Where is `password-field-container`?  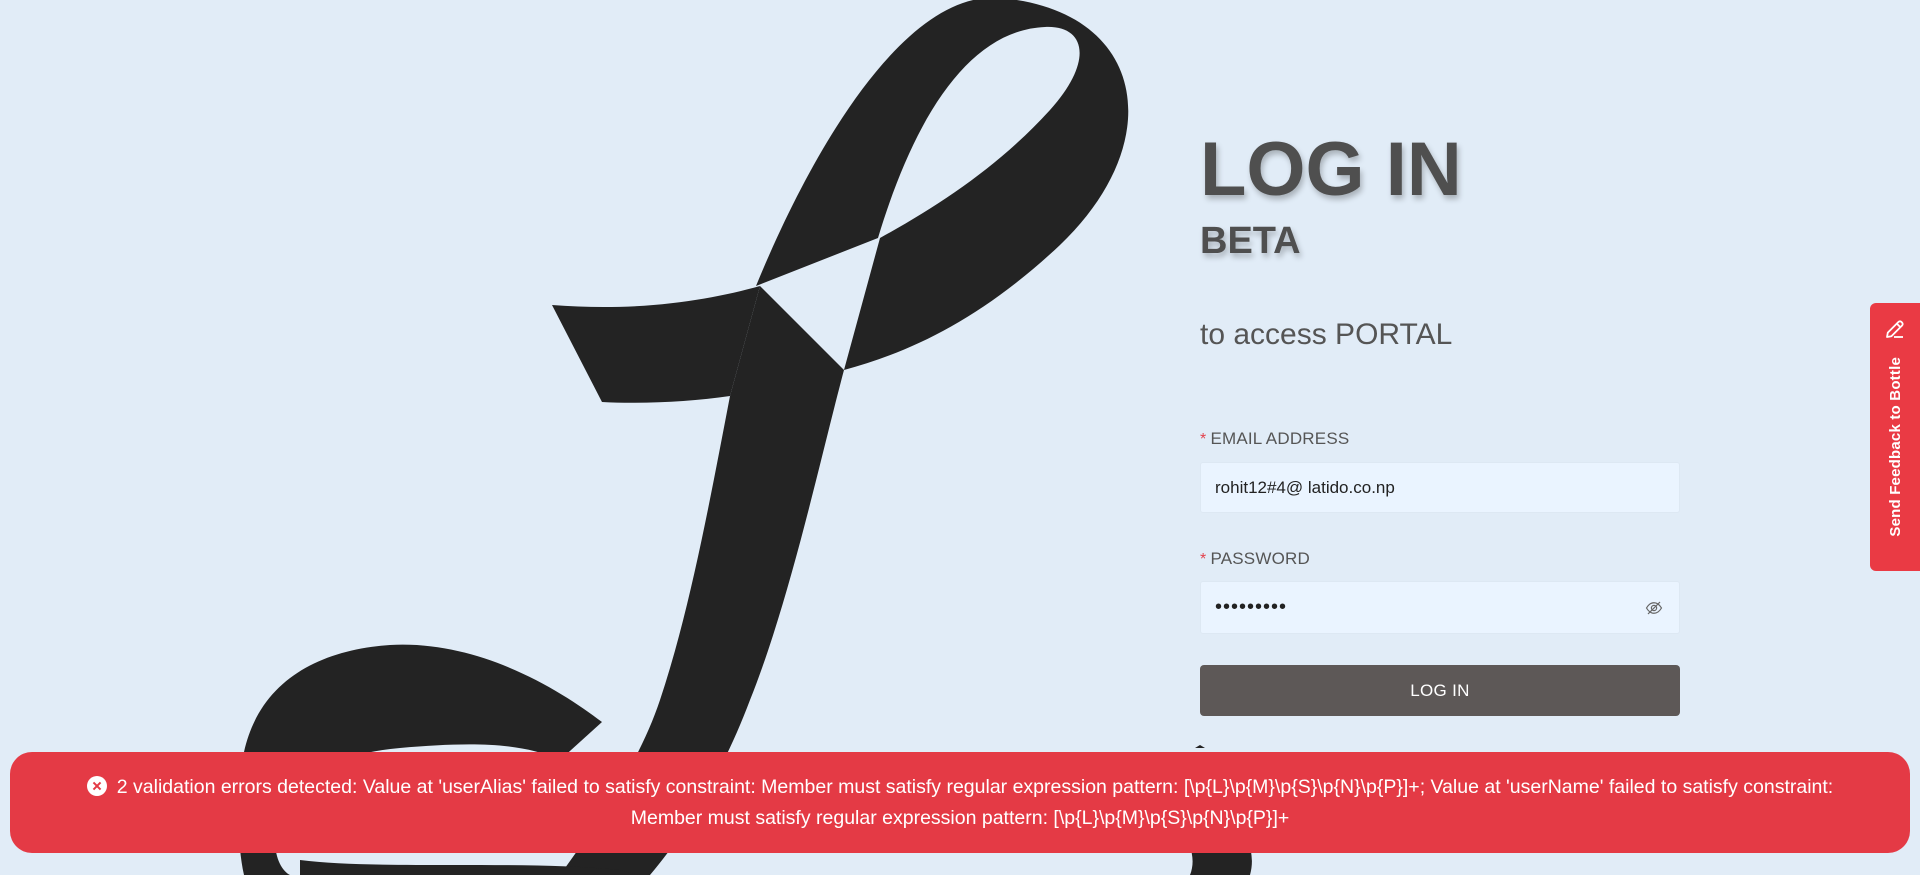
password-field-container is located at coordinates (1440, 607).